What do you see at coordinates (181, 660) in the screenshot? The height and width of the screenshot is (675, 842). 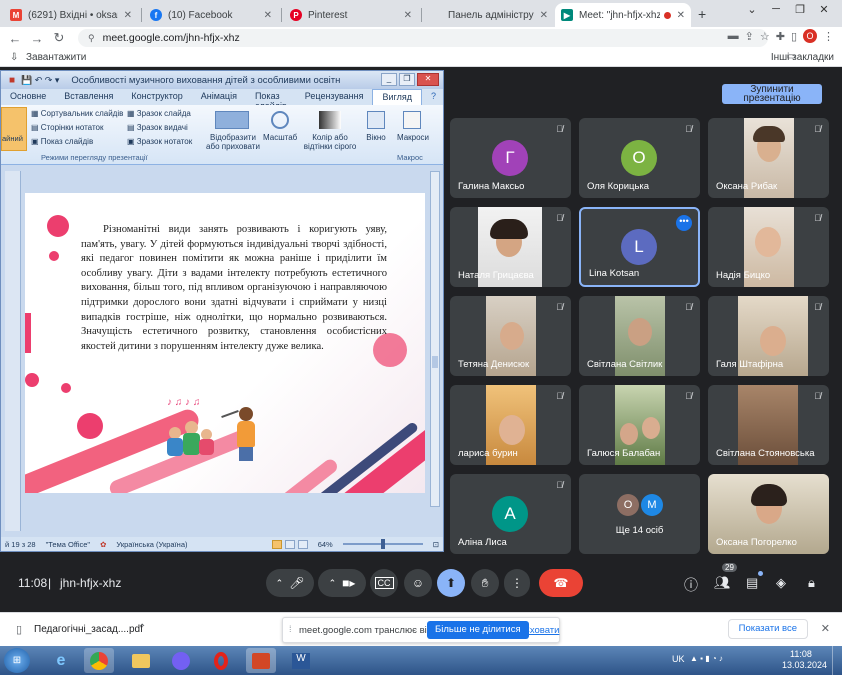 I see `viber-taskbar-button` at bounding box center [181, 660].